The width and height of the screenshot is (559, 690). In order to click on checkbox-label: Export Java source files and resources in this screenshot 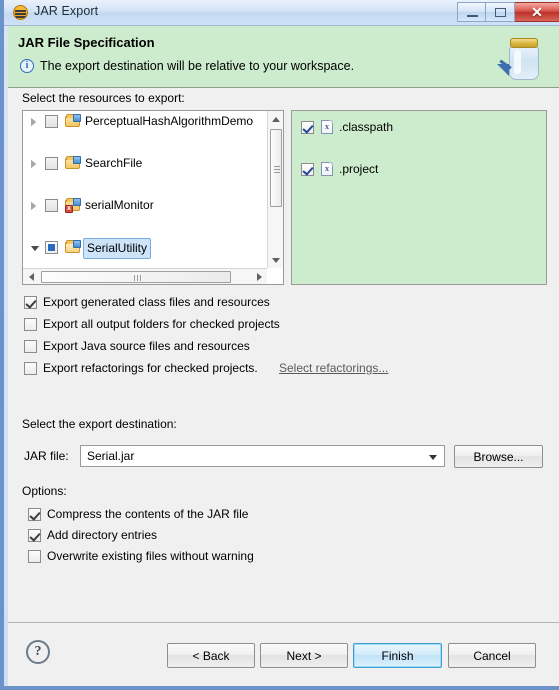, I will do `click(146, 346)`.